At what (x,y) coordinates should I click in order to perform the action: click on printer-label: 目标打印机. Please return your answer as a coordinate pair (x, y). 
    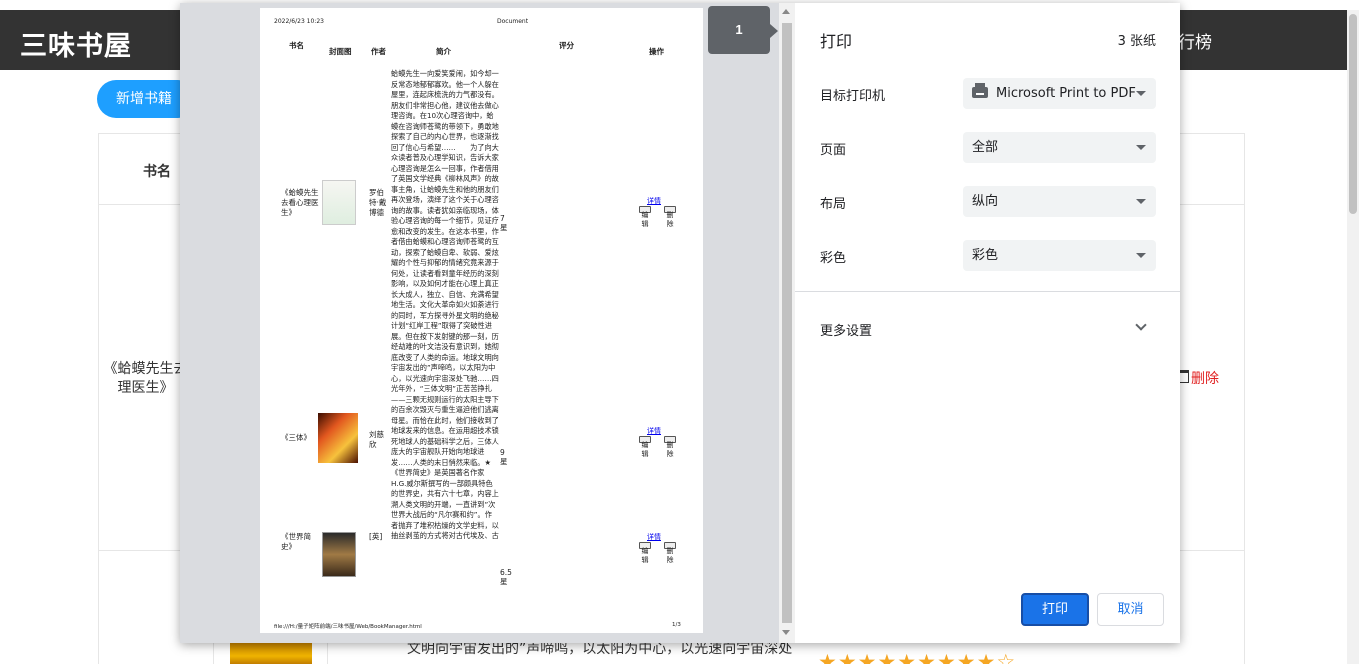
    Looking at the image, I should click on (853, 96).